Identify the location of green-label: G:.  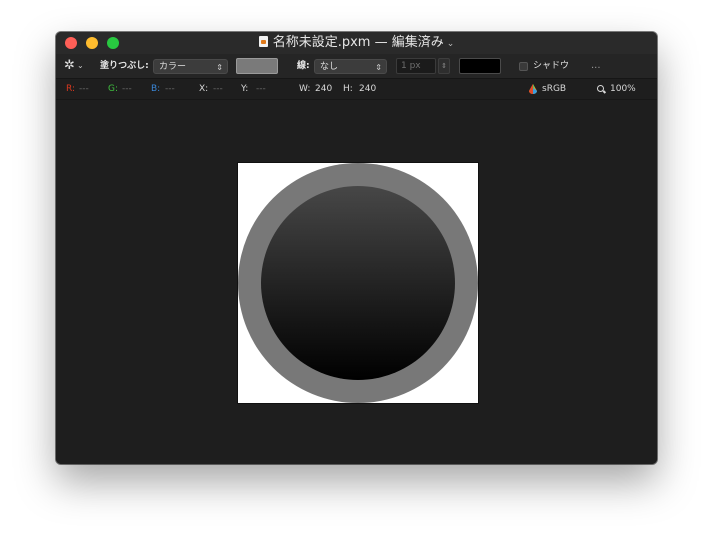
(113, 89).